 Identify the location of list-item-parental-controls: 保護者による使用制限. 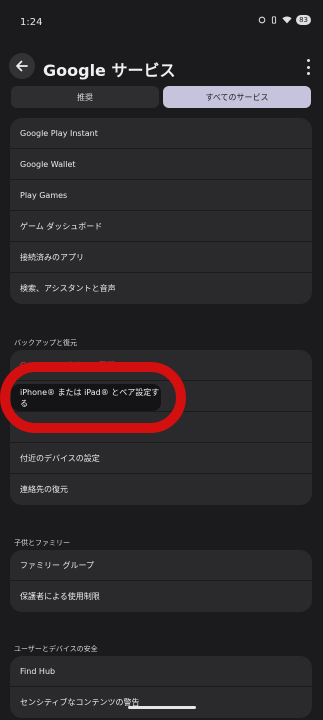
(161, 596).